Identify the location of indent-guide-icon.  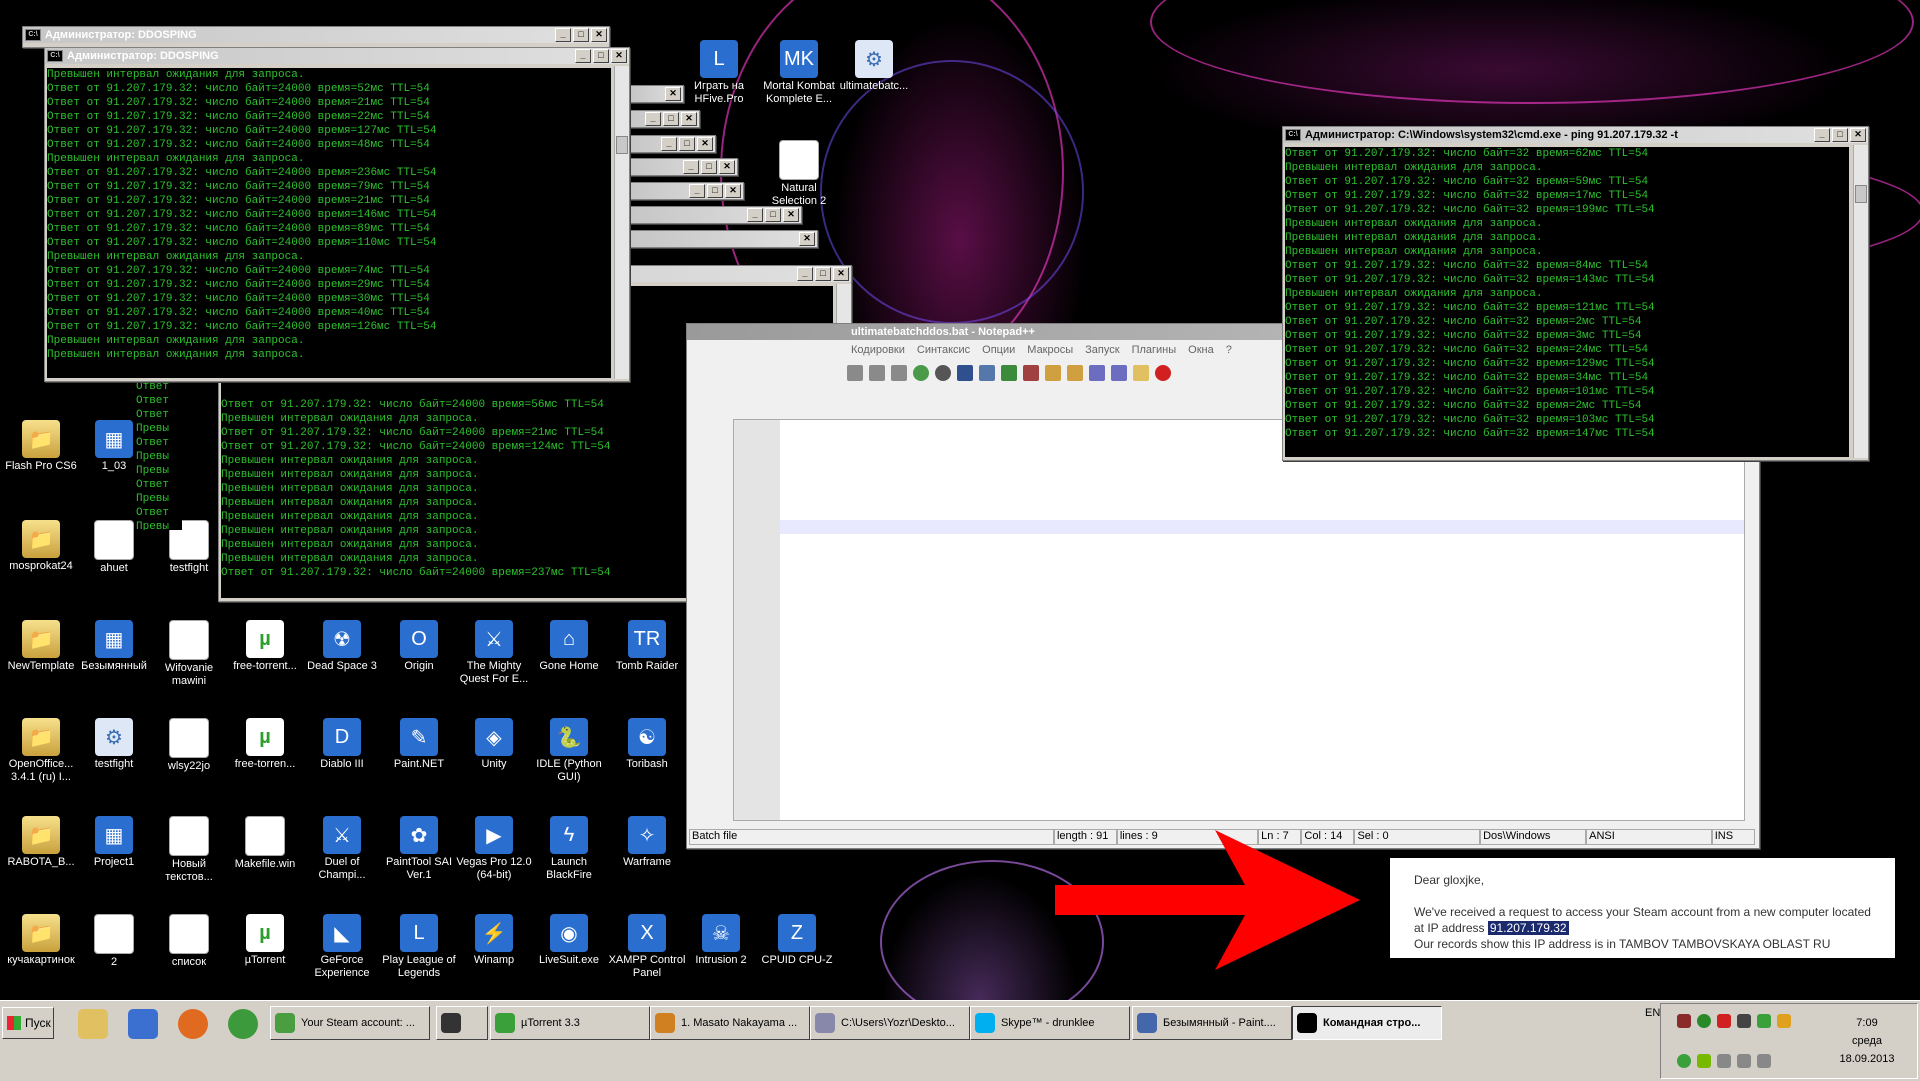
(1119, 373).